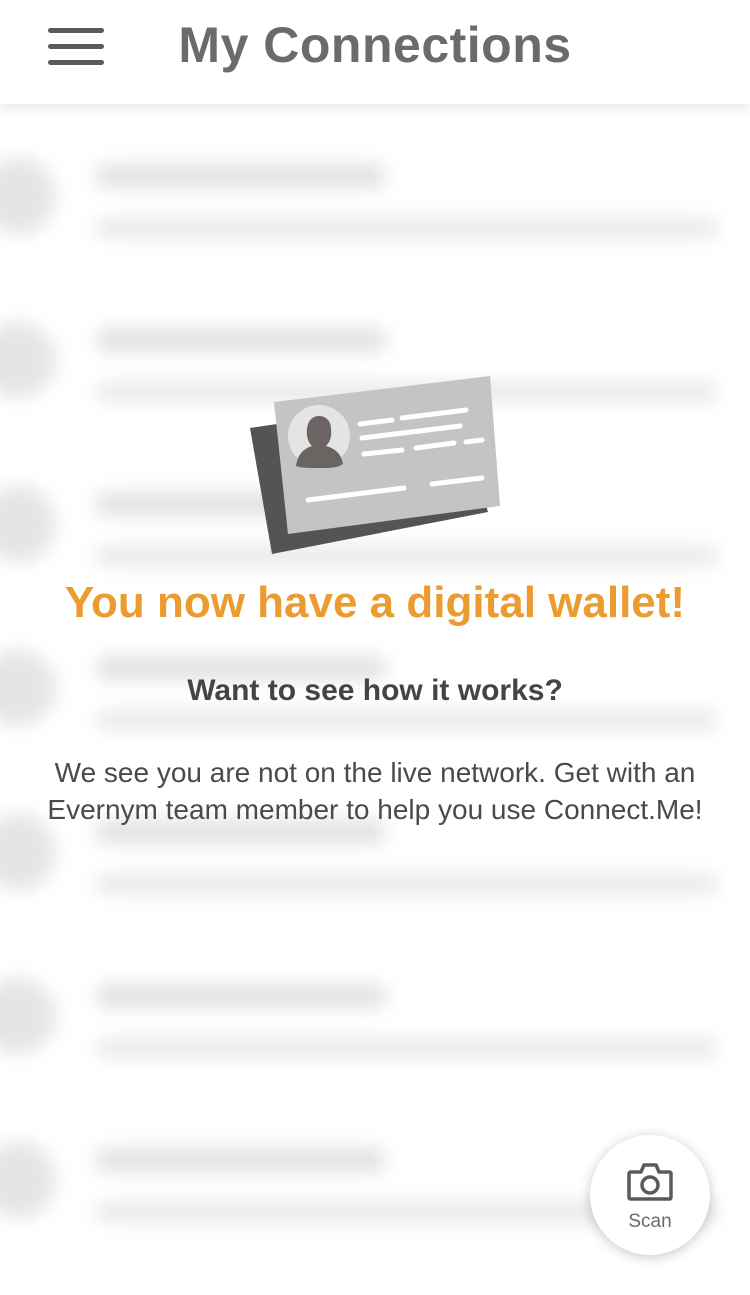  I want to click on app-header: My Connections, so click(375, 52).